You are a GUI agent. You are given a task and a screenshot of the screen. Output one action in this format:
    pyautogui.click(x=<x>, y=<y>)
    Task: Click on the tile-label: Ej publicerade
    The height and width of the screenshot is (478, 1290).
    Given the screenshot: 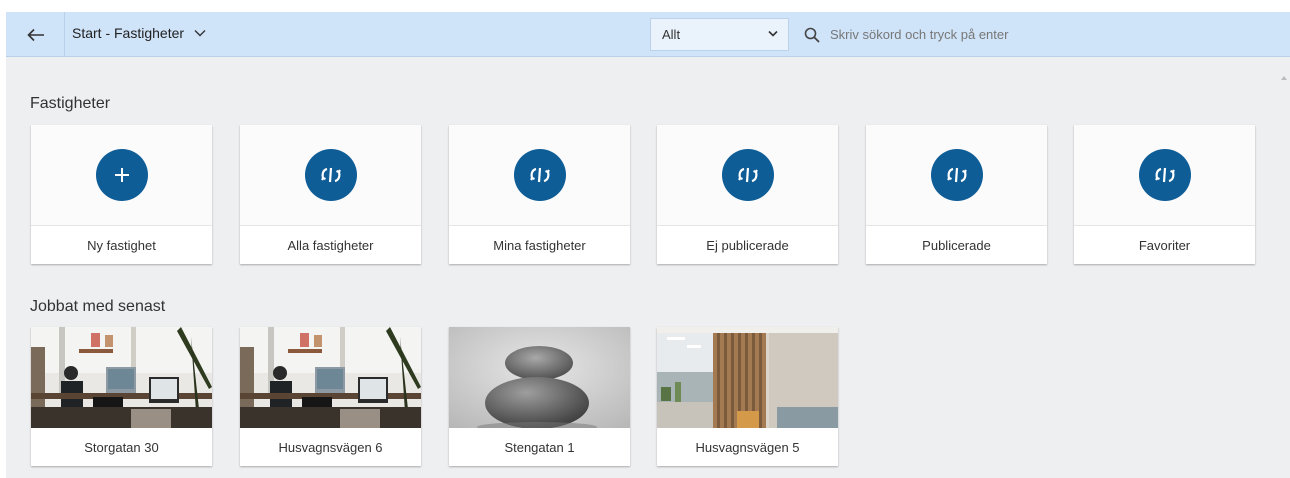 What is the action you would take?
    pyautogui.click(x=747, y=245)
    